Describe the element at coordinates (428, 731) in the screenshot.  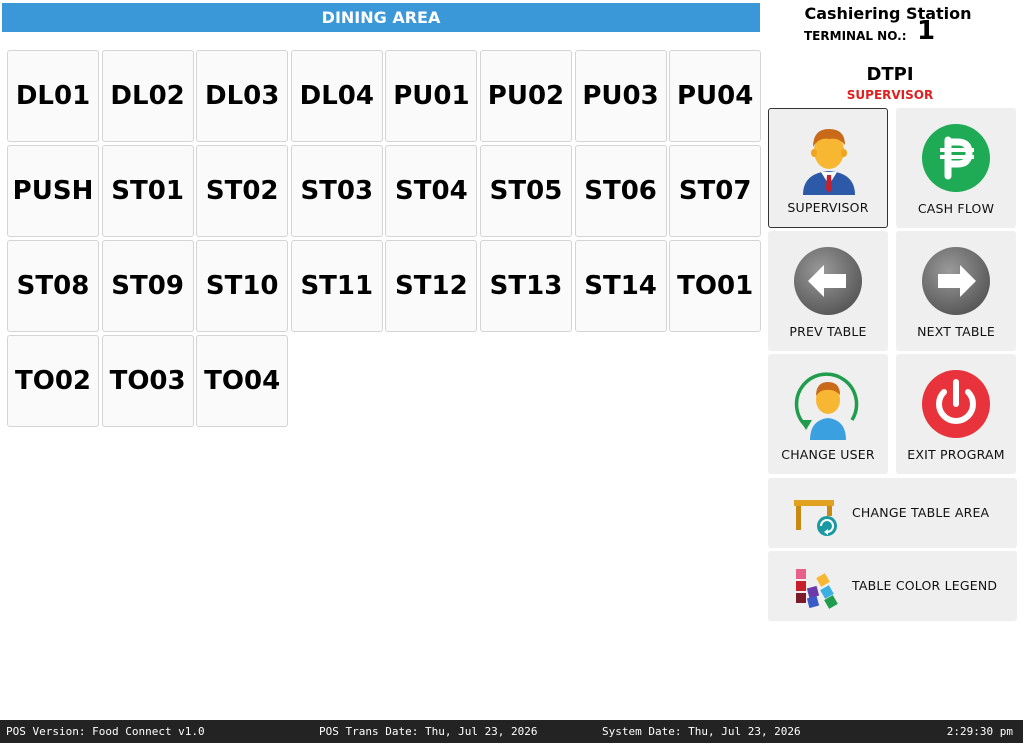
I see `pos-trans-date: POS Trans Date: Thu, Jul 23, 2026` at that location.